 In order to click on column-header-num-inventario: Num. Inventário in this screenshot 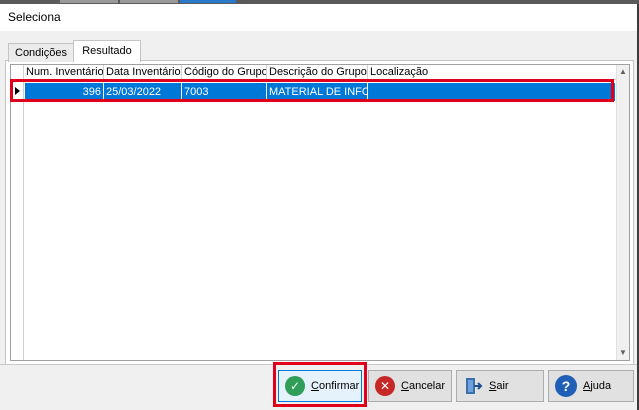, I will do `click(64, 72)`.